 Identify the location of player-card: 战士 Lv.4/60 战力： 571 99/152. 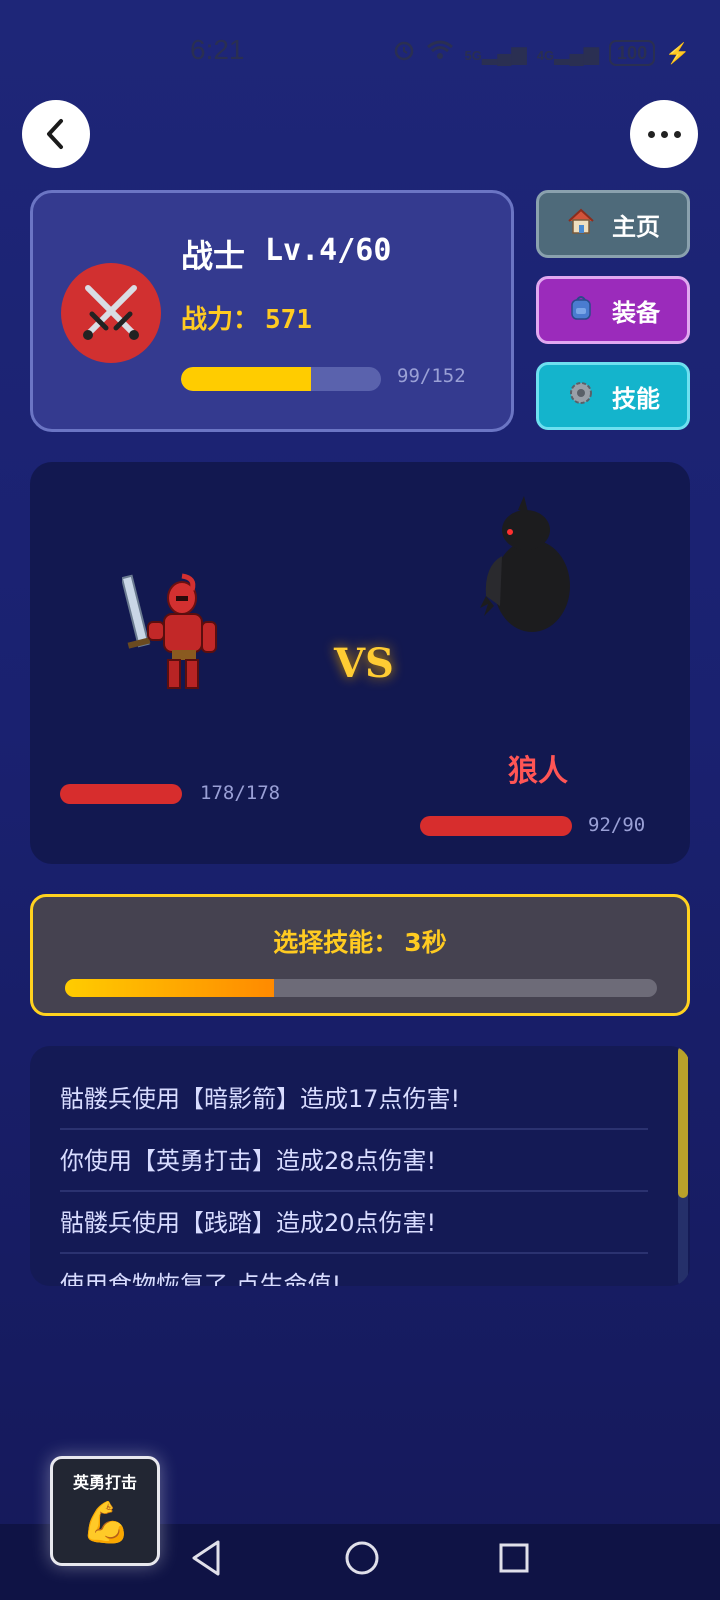
(272, 311).